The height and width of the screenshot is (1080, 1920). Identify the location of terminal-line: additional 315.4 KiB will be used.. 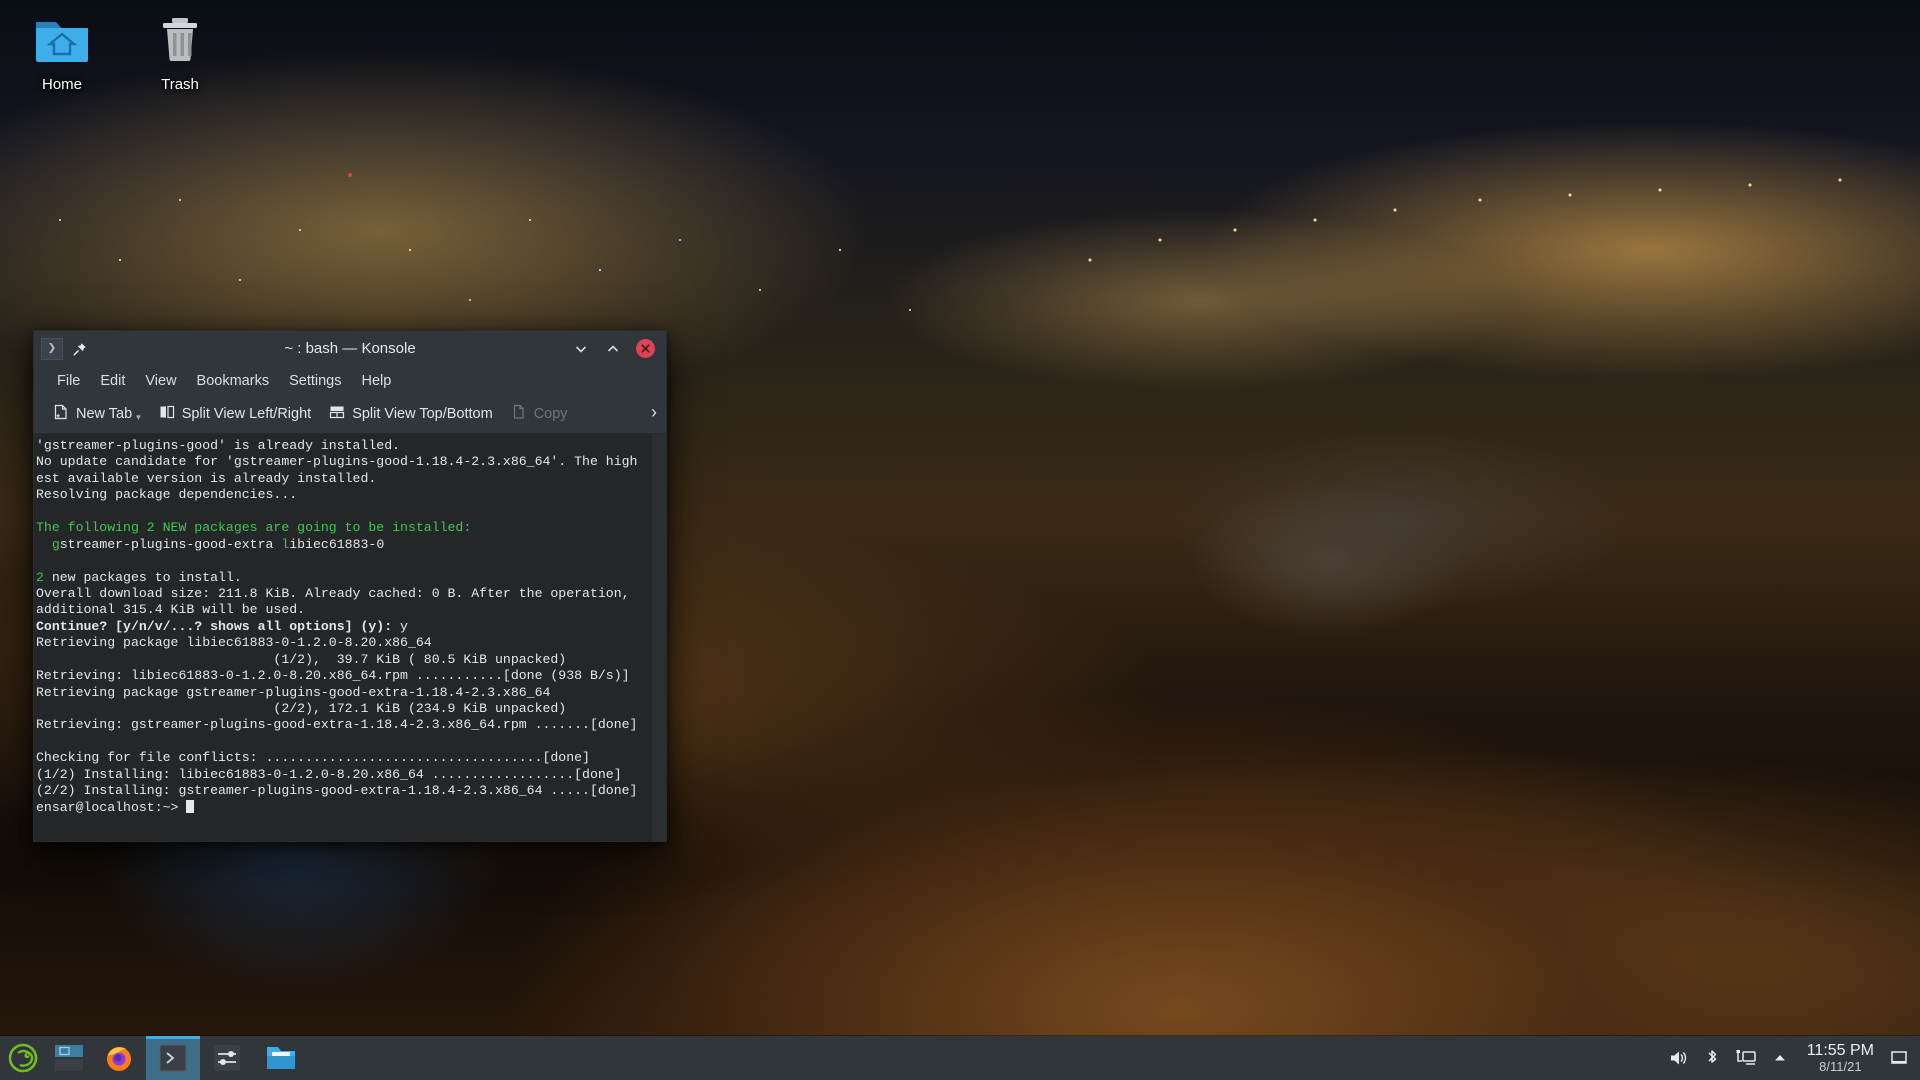
(344, 610).